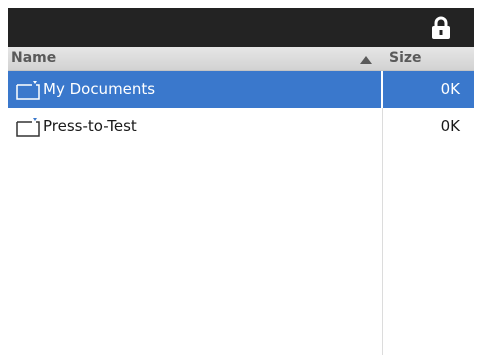 This screenshot has width=483, height=363. I want to click on size-column-header: Size, so click(405, 58).